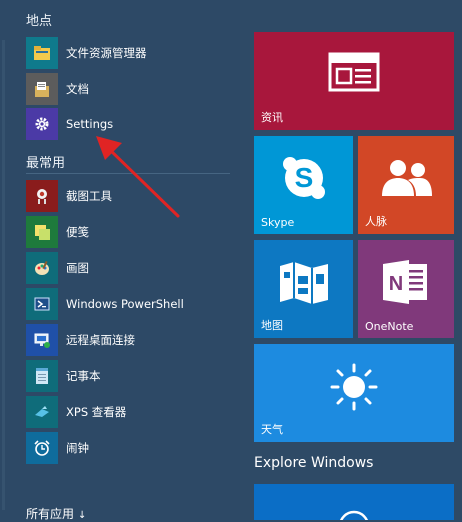  I want to click on place-item-label: 文件资源管理器, so click(106, 53).